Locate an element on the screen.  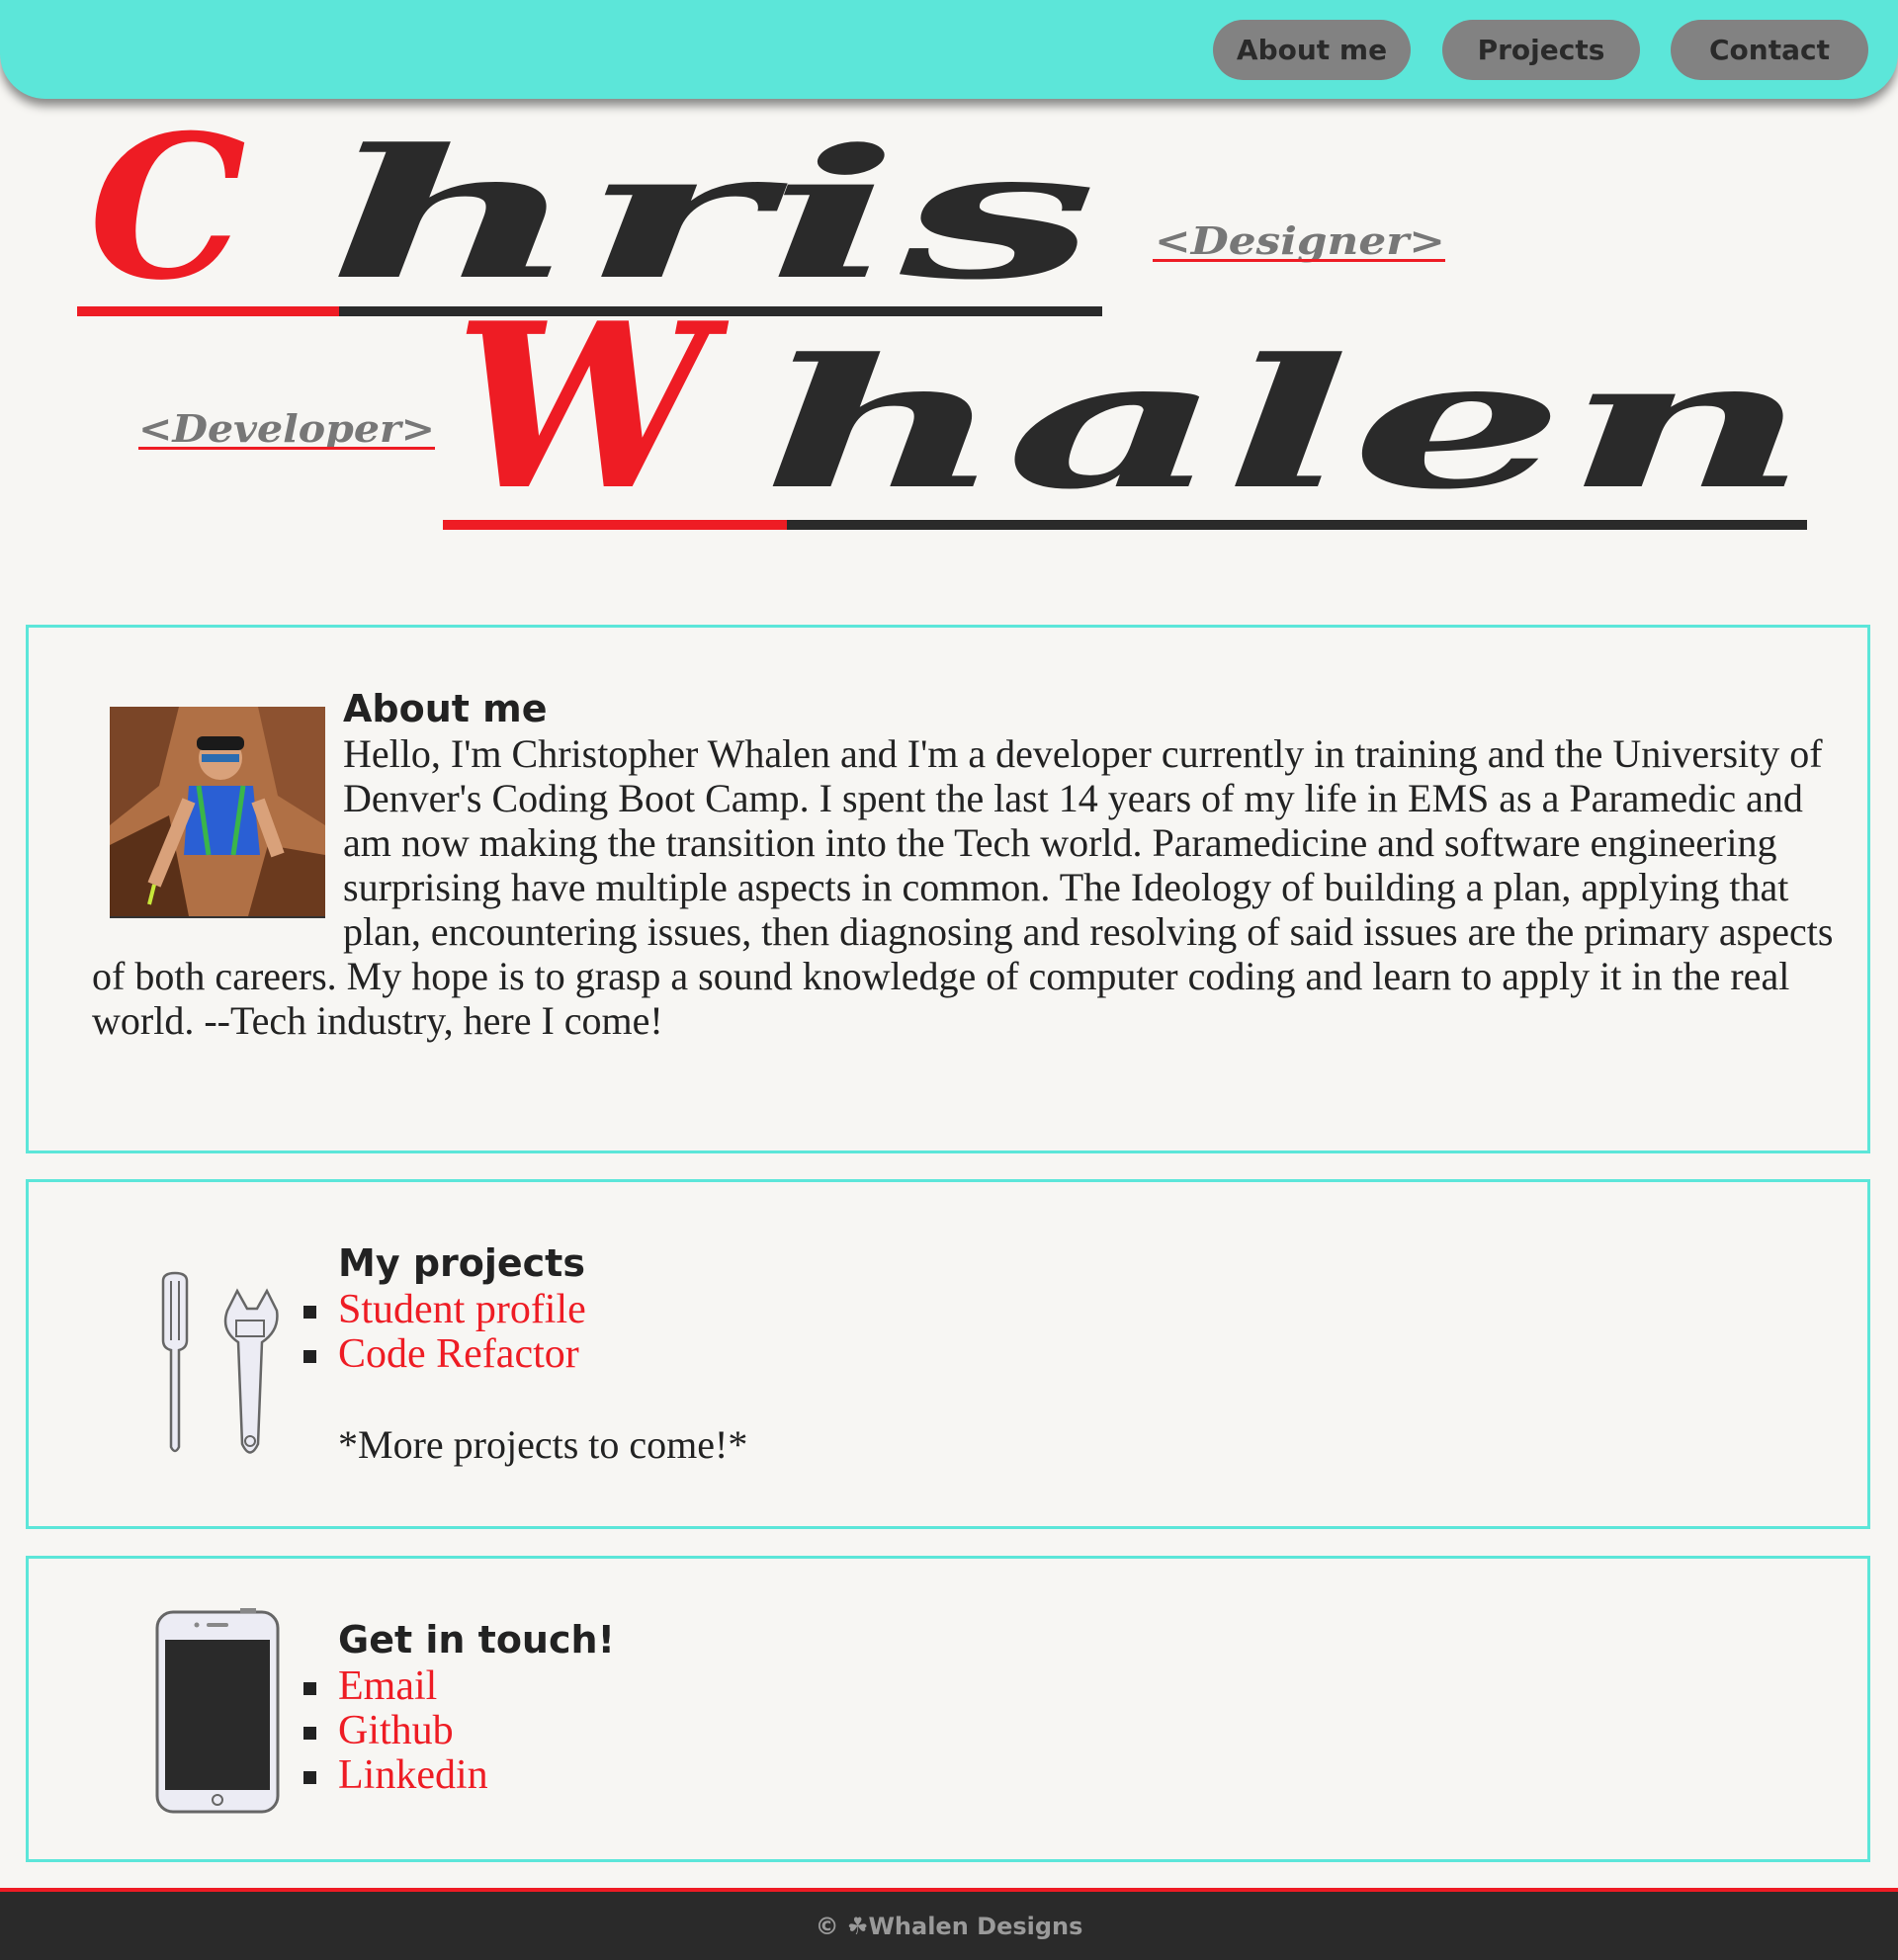
tools-icon is located at coordinates (222, 1367).